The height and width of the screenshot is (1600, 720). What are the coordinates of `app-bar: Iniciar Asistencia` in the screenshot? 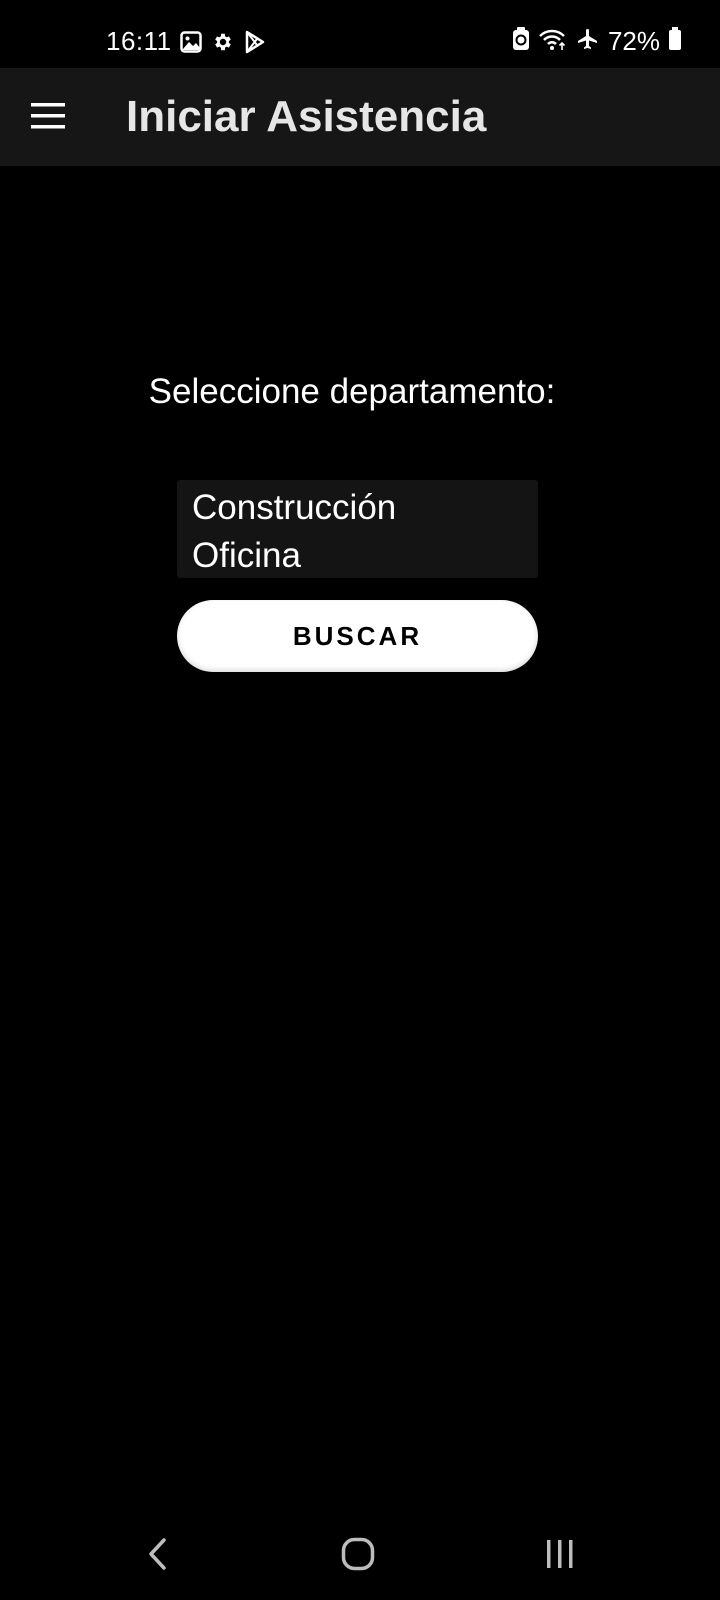 It's located at (360, 117).